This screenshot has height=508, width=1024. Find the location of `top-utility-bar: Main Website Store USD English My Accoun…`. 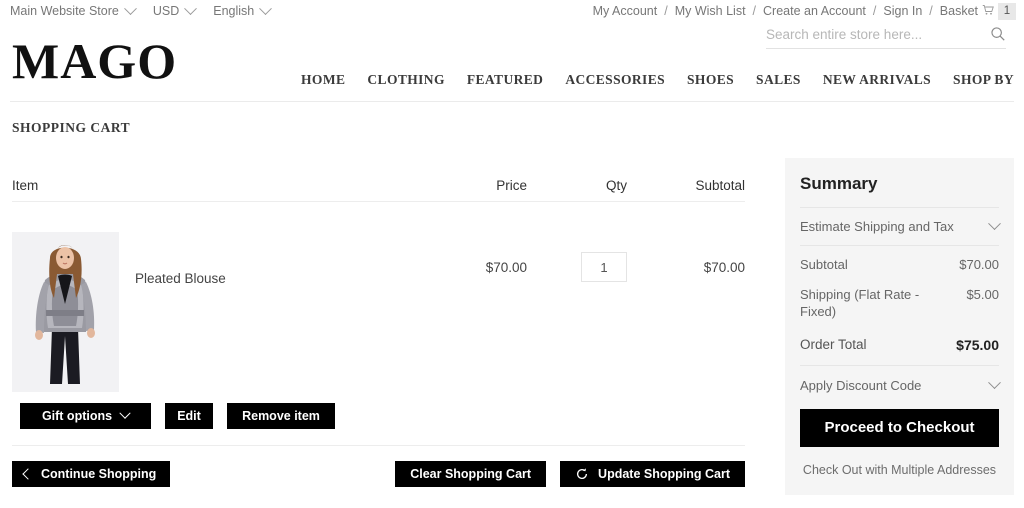

top-utility-bar: Main Website Store USD English My Accoun… is located at coordinates (512, 11).